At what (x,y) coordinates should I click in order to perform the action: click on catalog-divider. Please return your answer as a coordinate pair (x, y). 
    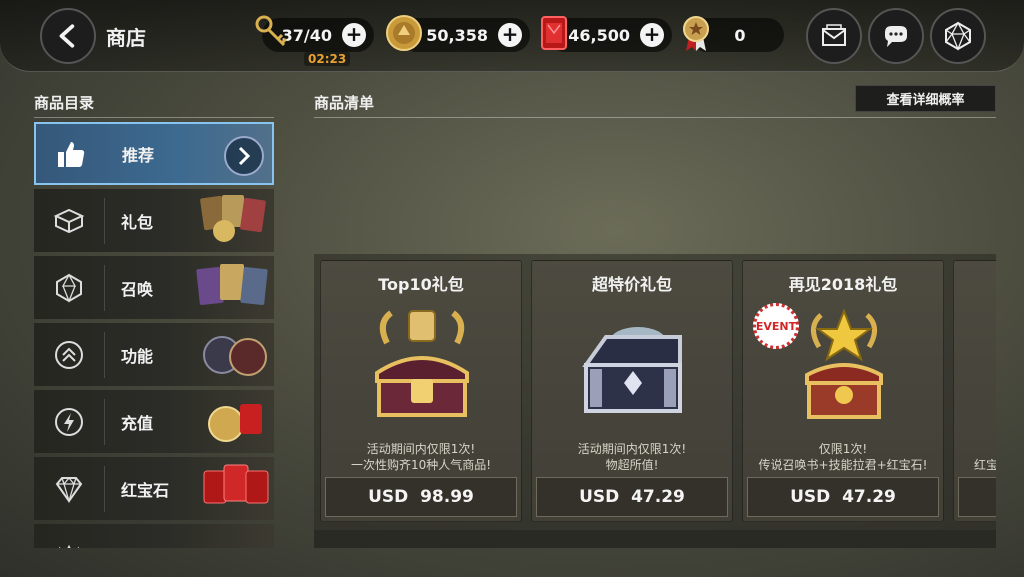
    Looking at the image, I should click on (154, 117).